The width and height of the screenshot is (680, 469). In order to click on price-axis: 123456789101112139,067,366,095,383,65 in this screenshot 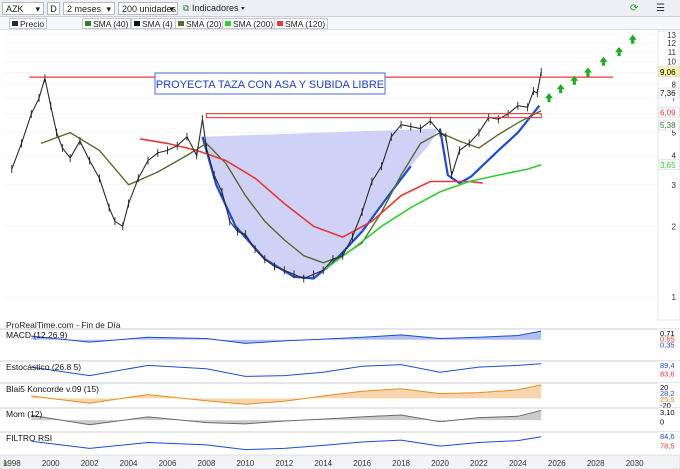, I will do `click(668, 175)`.